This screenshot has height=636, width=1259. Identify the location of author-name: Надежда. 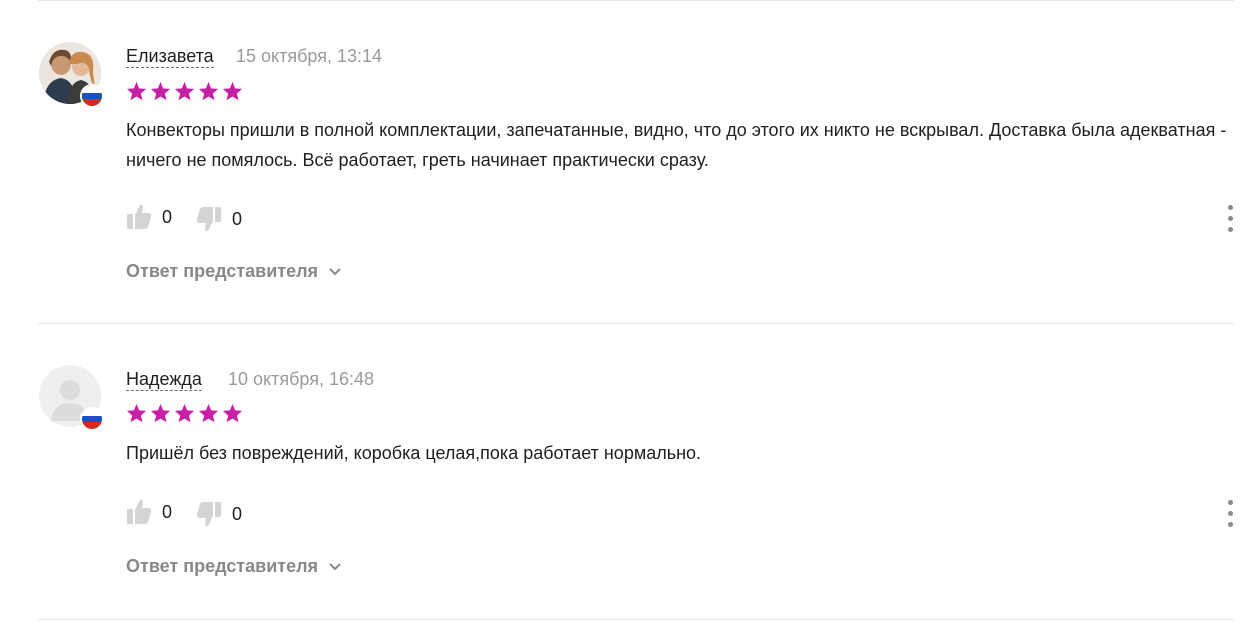
(164, 380).